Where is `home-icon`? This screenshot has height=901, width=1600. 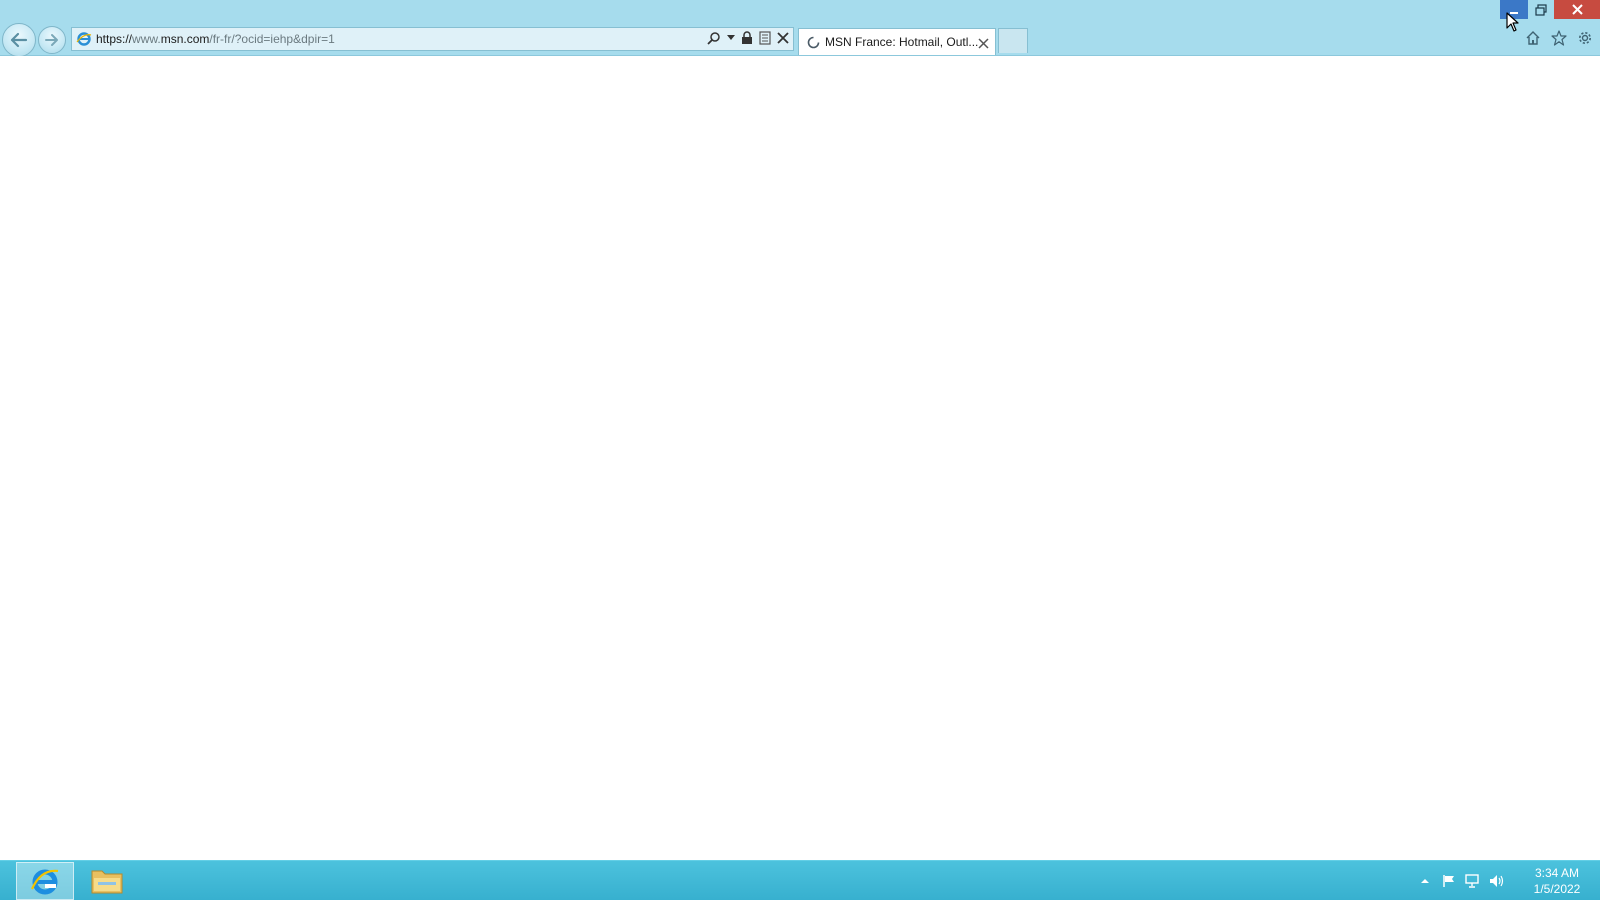
home-icon is located at coordinates (1533, 38).